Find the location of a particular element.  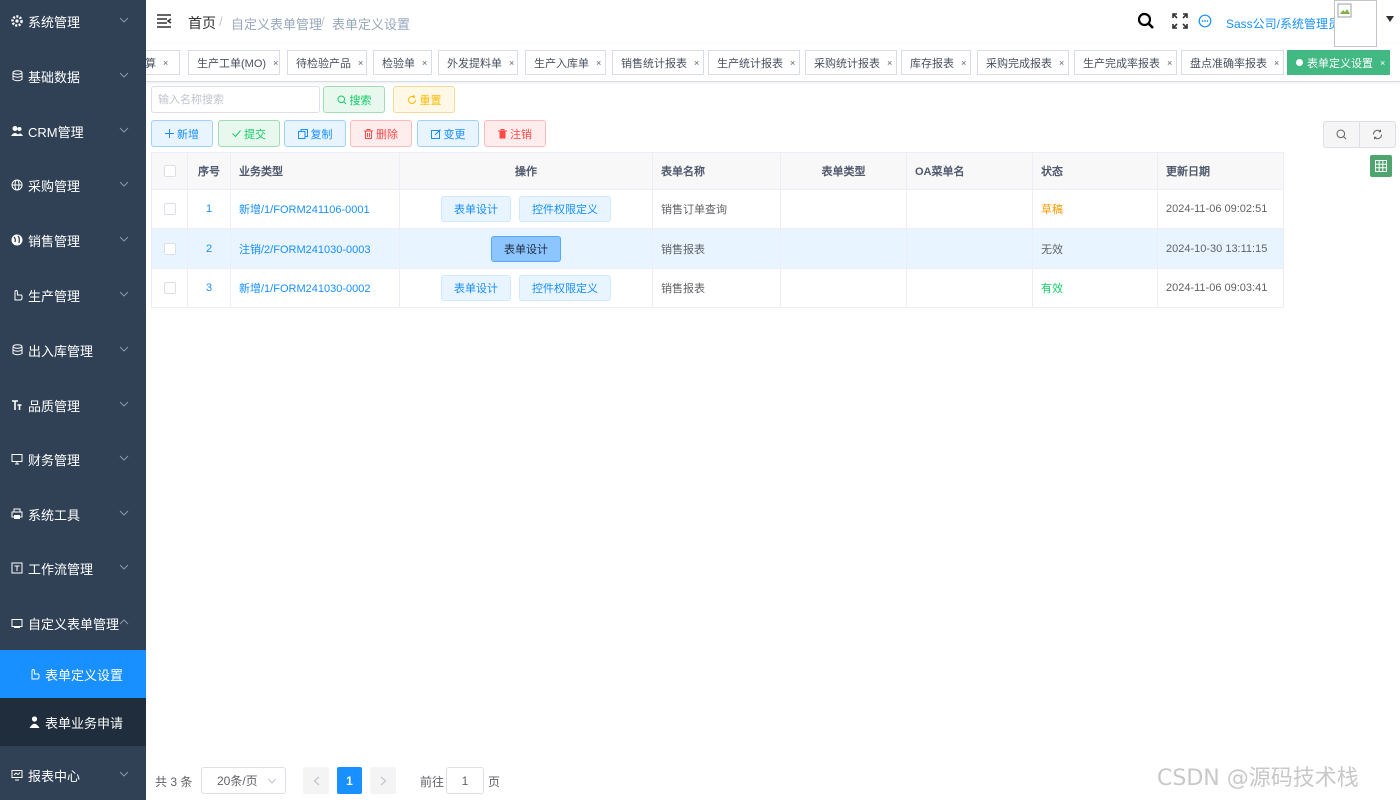

text-size-icon is located at coordinates (17, 405).